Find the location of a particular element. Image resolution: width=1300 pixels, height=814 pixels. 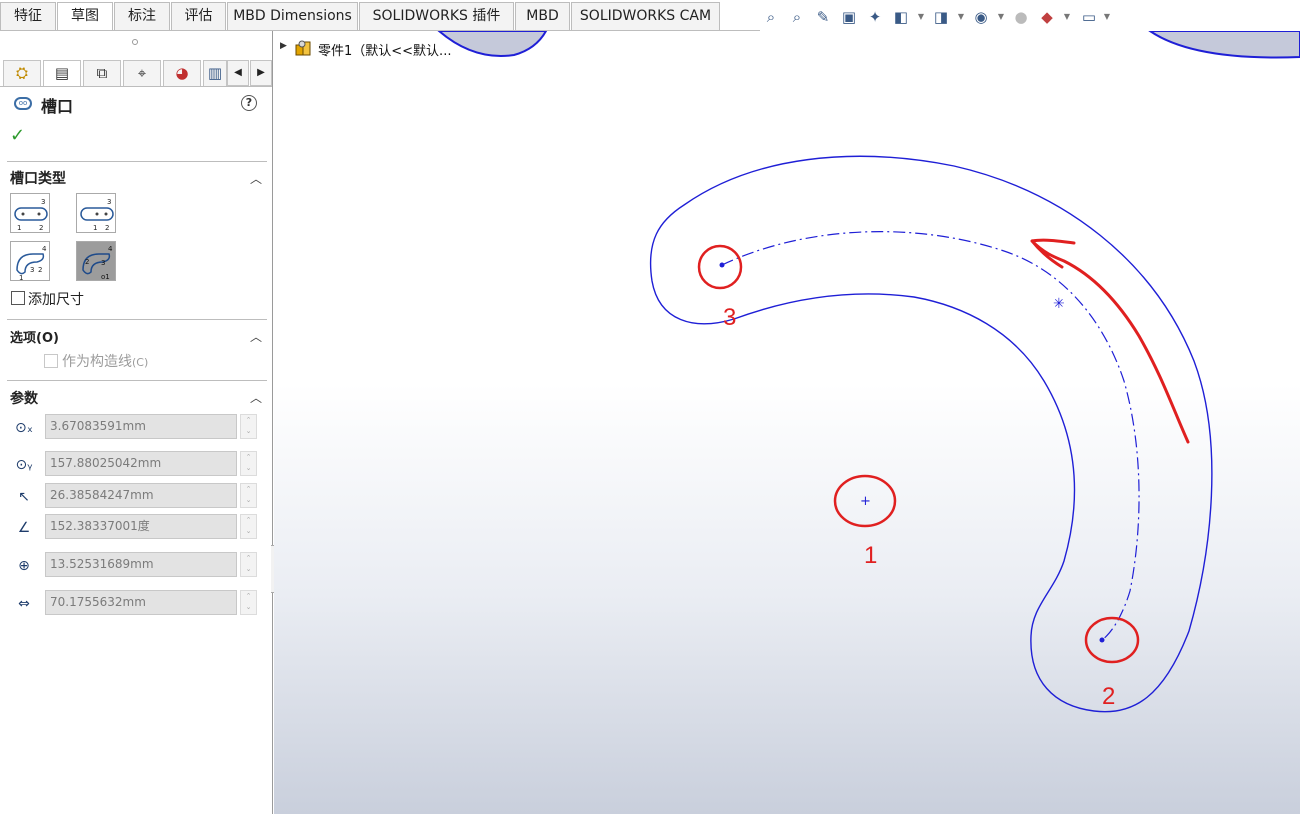

hide-show-icon: ◉ is located at coordinates (981, 17).